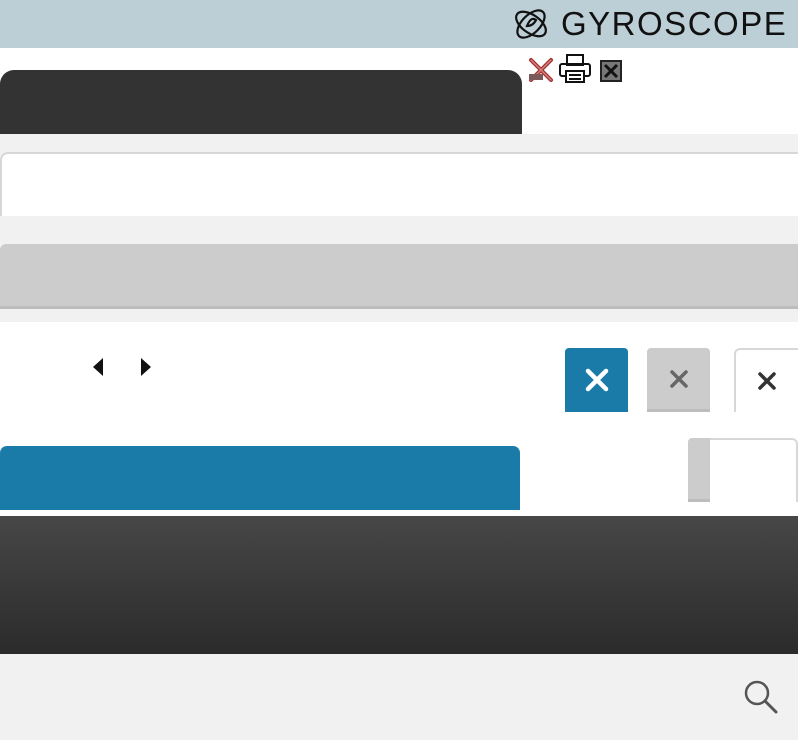  What do you see at coordinates (146, 367) in the screenshot?
I see `caret-right-icon` at bounding box center [146, 367].